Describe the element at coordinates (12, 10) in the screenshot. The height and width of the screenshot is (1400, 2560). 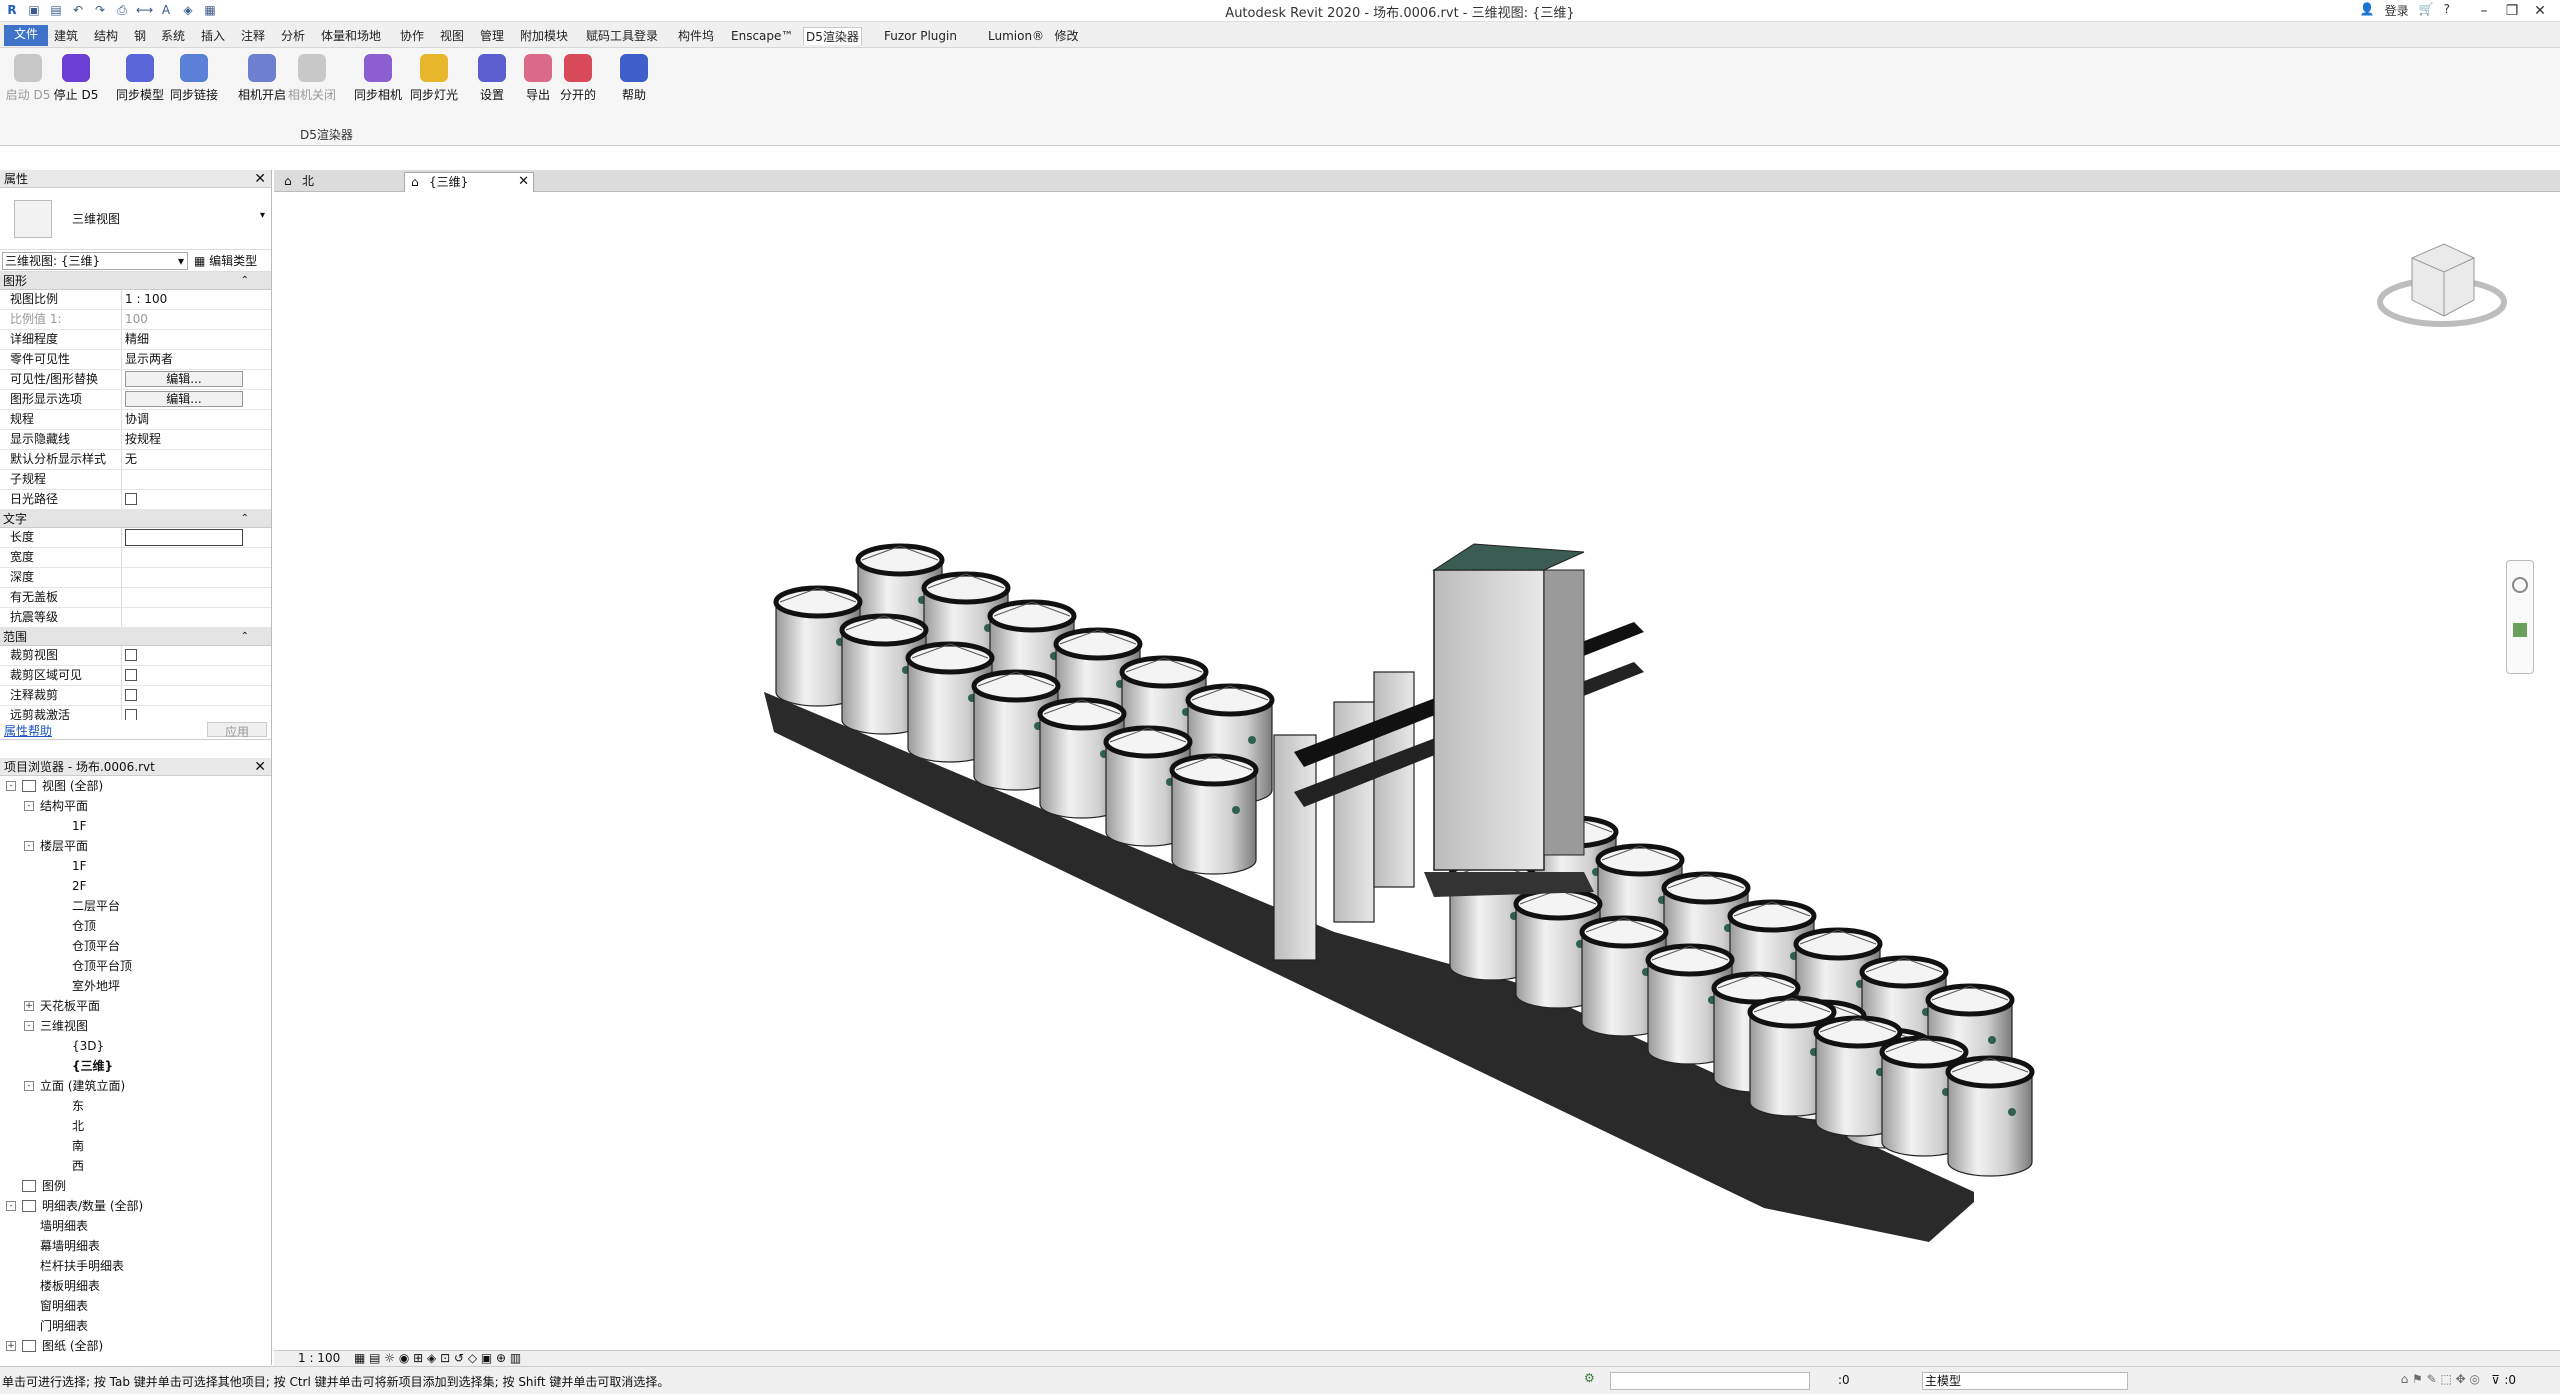
I see `revit-logo-icon: R` at that location.